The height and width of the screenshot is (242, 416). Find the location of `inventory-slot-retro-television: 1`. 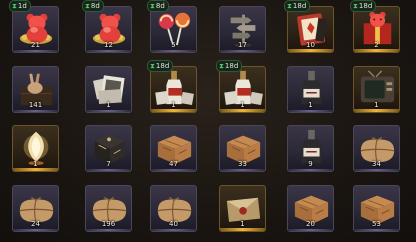

inventory-slot-retro-television: 1 is located at coordinates (376, 89).